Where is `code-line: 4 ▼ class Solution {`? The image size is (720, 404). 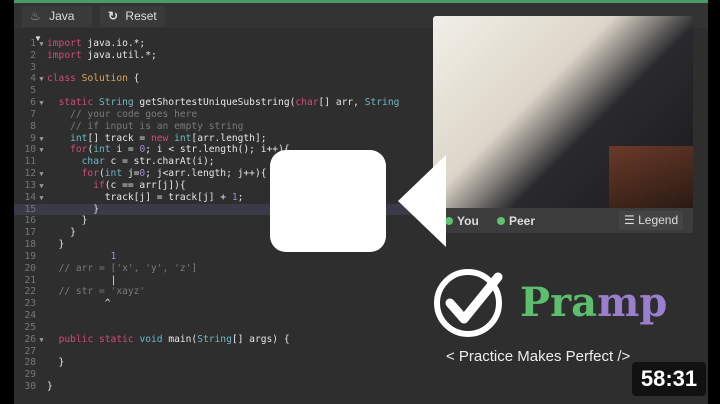 code-line: 4 ▼ class Solution { is located at coordinates (224, 79).